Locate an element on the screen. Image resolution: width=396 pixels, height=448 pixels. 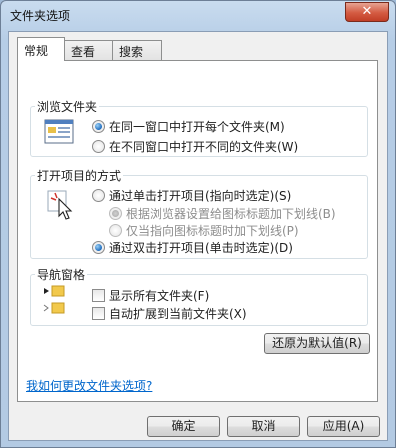
help-link: 我如何更改文件夹选项? is located at coordinates (89, 385).